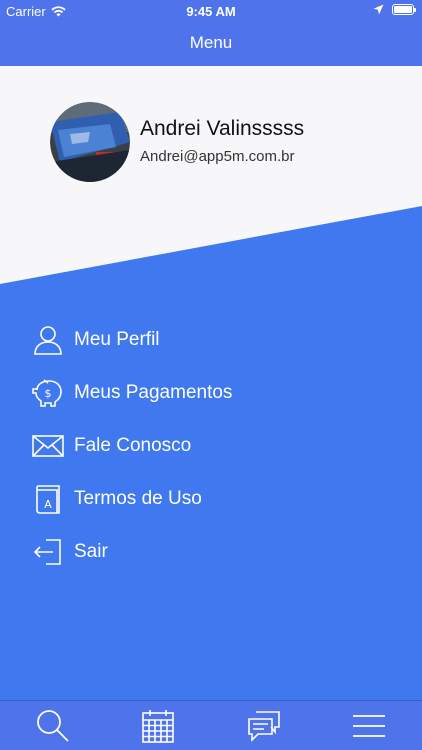 This screenshot has height=750, width=422. What do you see at coordinates (138, 498) in the screenshot?
I see `menu-item-label: Termos de Uso` at bounding box center [138, 498].